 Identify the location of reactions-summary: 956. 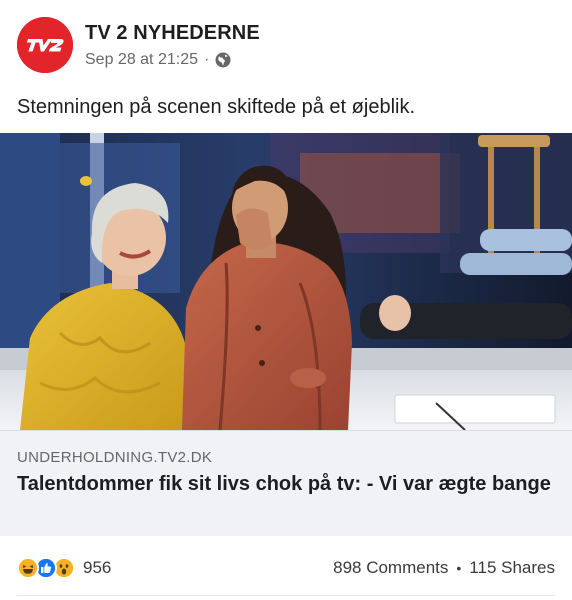
(64, 568).